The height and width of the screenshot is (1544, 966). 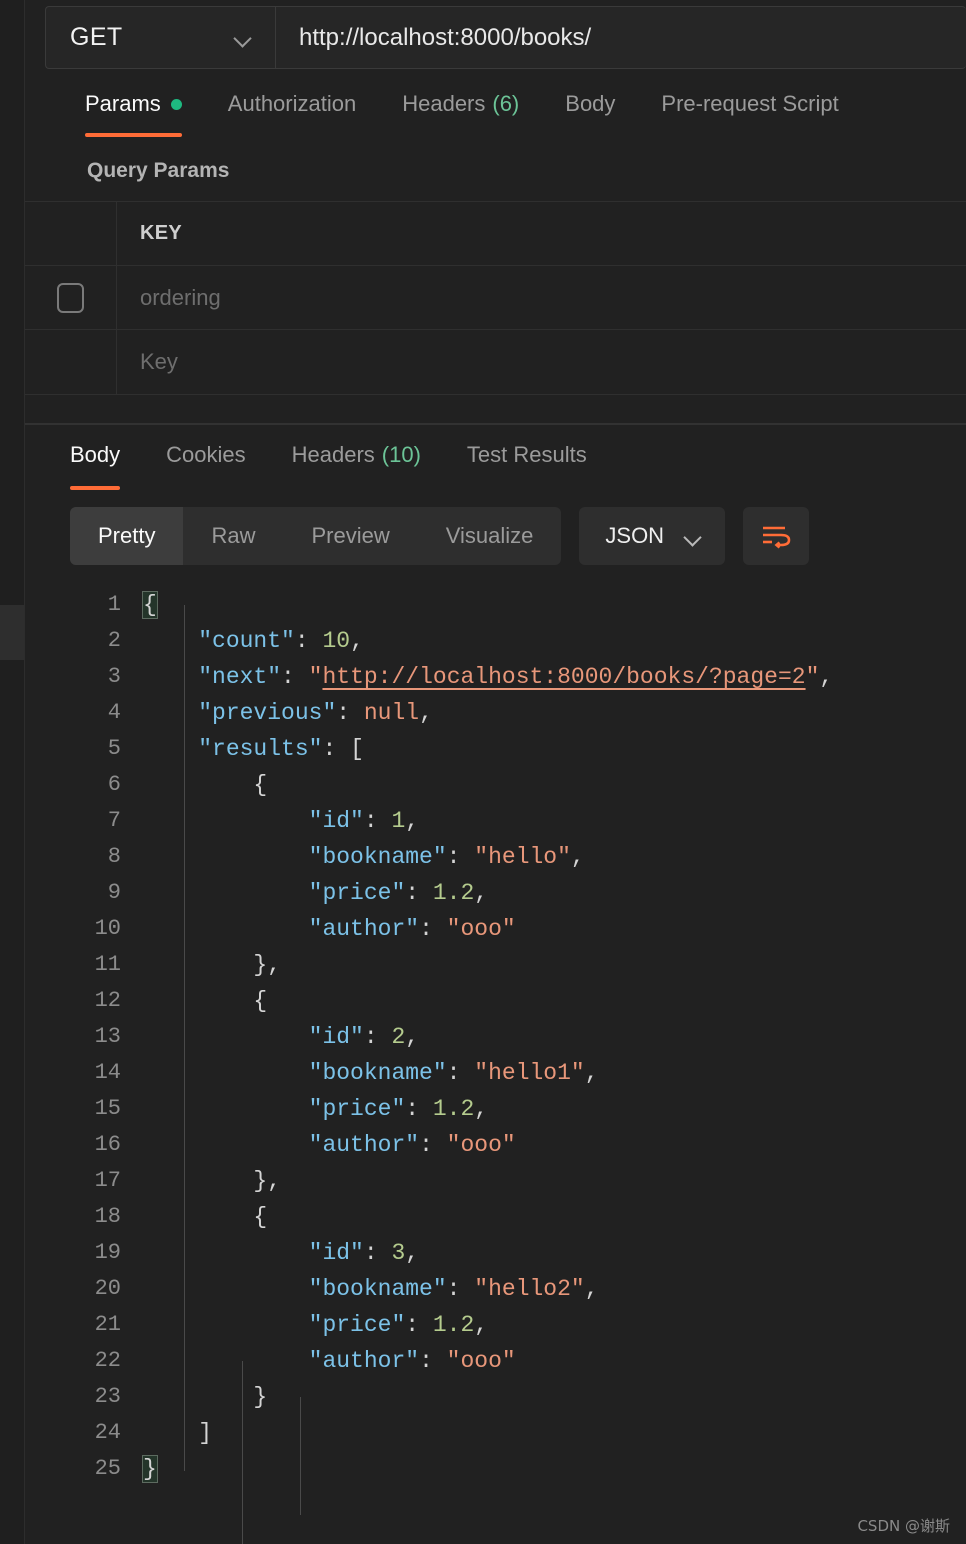 I want to click on code-token: {, so click(x=205, y=785).